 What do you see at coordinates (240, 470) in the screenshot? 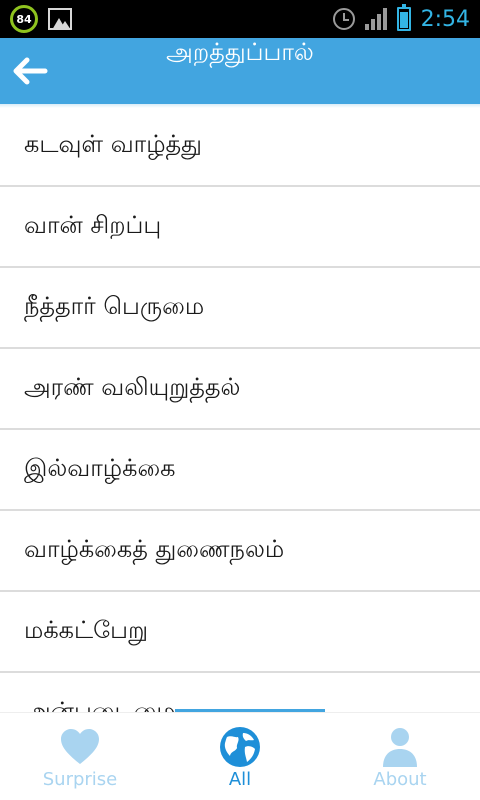
I see `chapter-item: இல்வாழ்க்கை` at bounding box center [240, 470].